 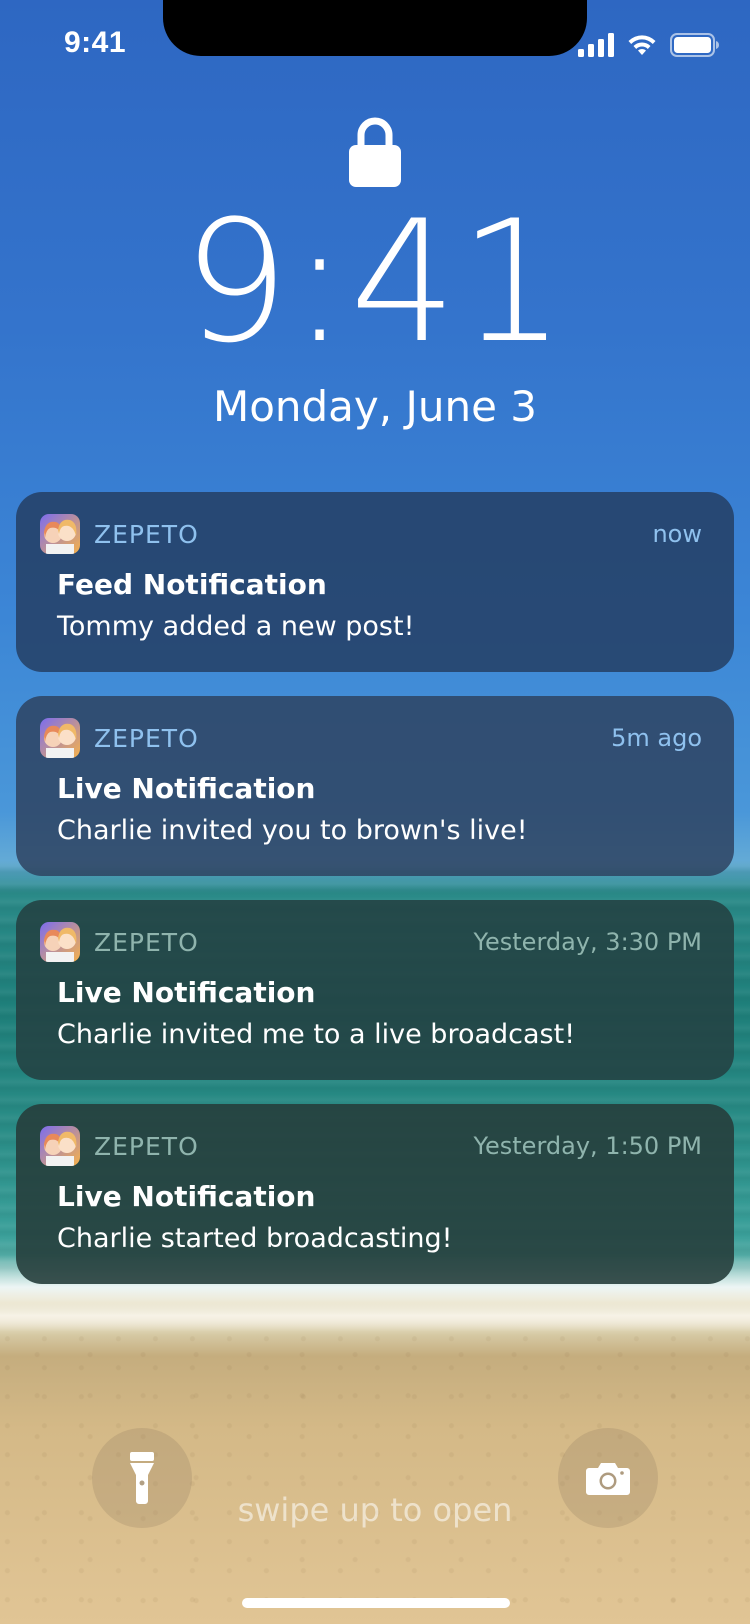 I want to click on notification-header: ZEPETO 5m ago, so click(x=371, y=738).